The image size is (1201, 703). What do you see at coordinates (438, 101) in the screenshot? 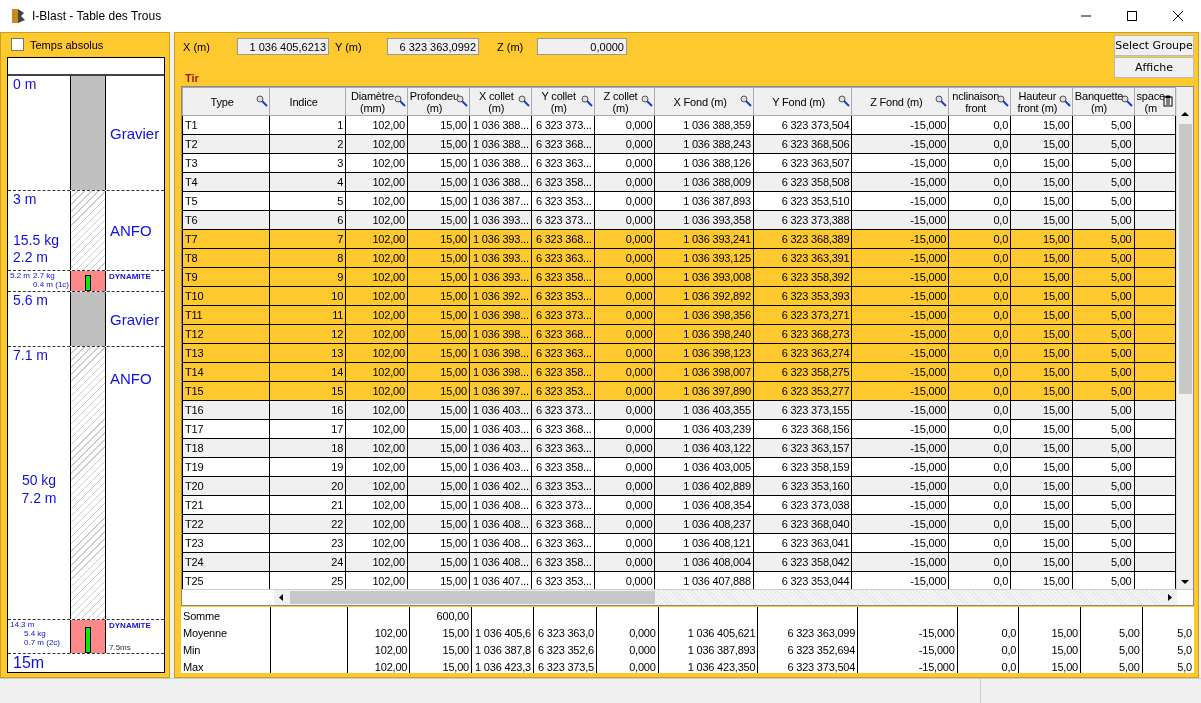
I see `column-header: Profondeu (m)` at bounding box center [438, 101].